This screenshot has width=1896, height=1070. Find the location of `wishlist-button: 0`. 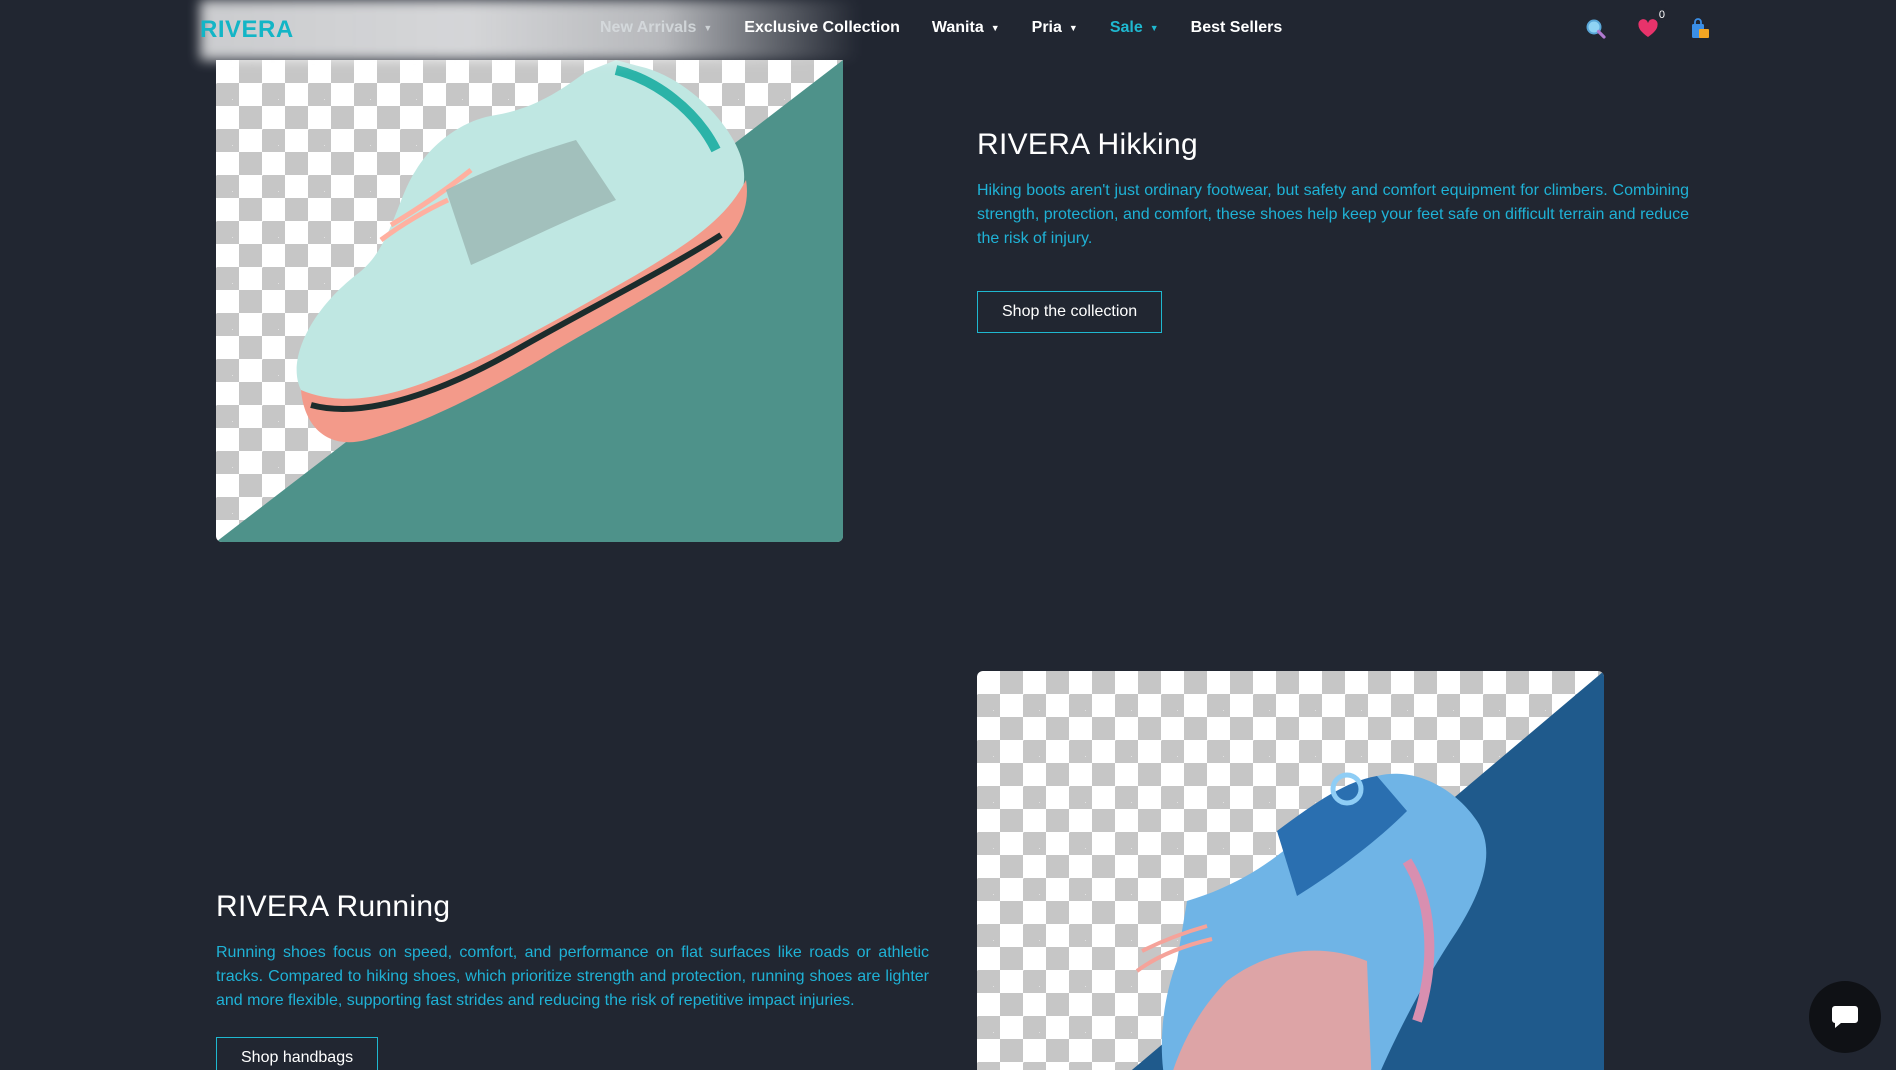

wishlist-button: 0 is located at coordinates (1652, 24).